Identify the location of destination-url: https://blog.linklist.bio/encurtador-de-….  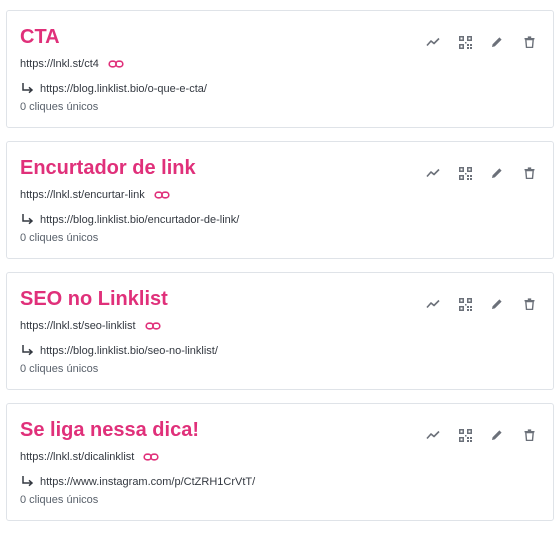
(139, 220).